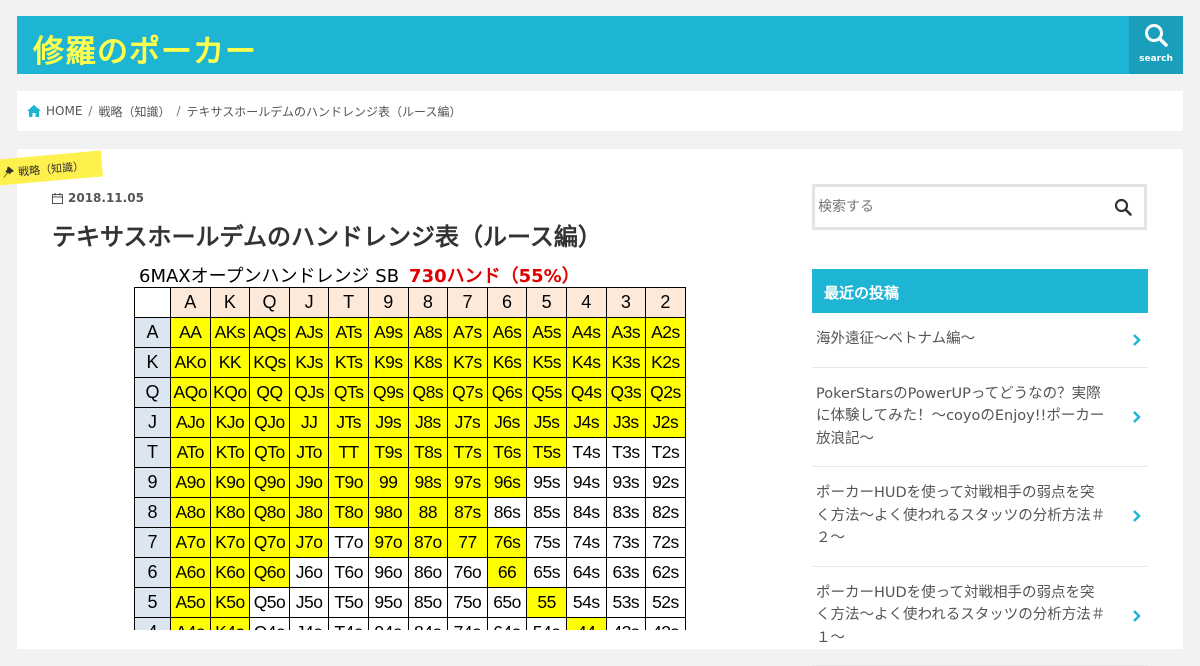 The width and height of the screenshot is (1200, 666). What do you see at coordinates (191, 483) in the screenshot?
I see `range-hand-cell: A9o` at bounding box center [191, 483].